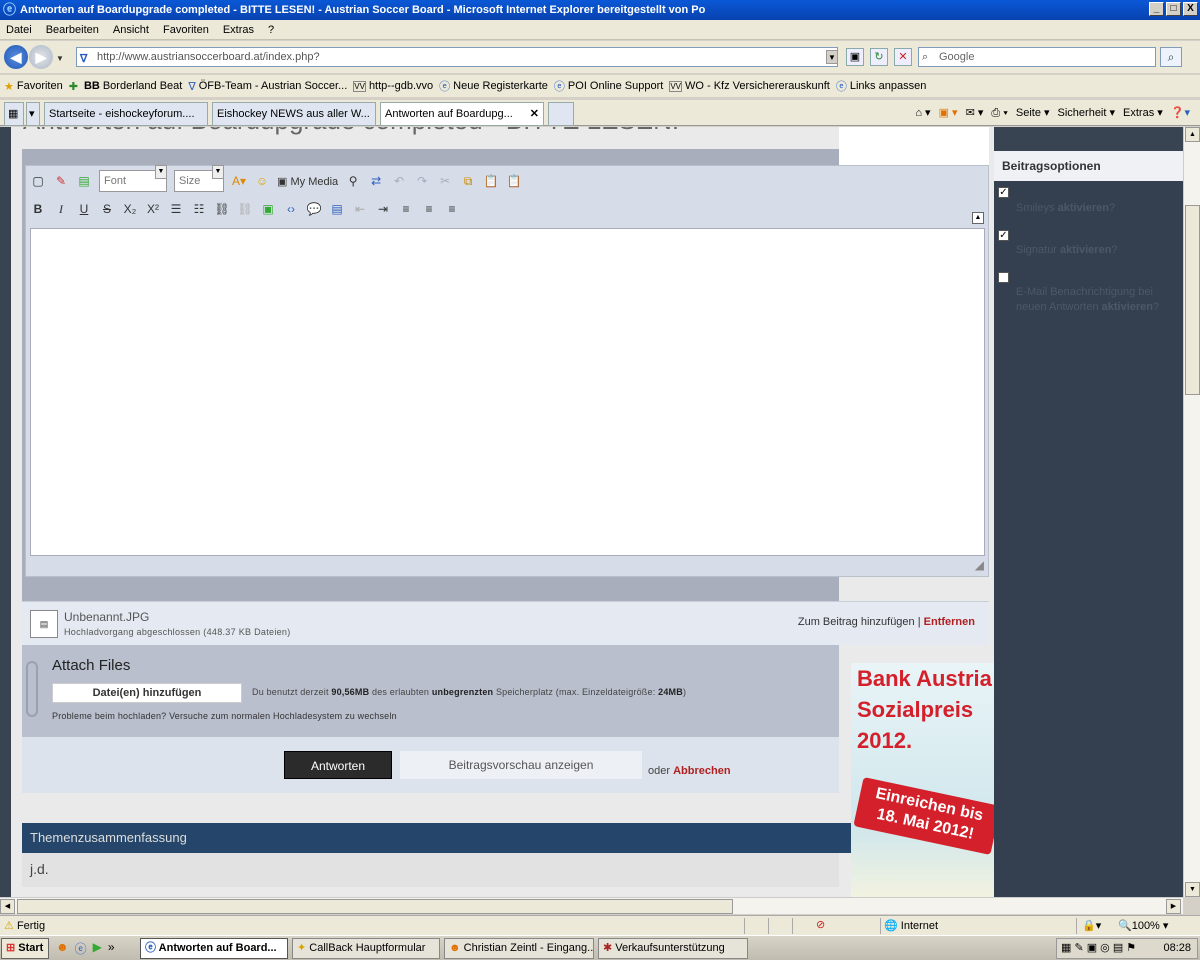 The height and width of the screenshot is (960, 1200). What do you see at coordinates (271, 30) in the screenshot?
I see `menu-help: ?` at bounding box center [271, 30].